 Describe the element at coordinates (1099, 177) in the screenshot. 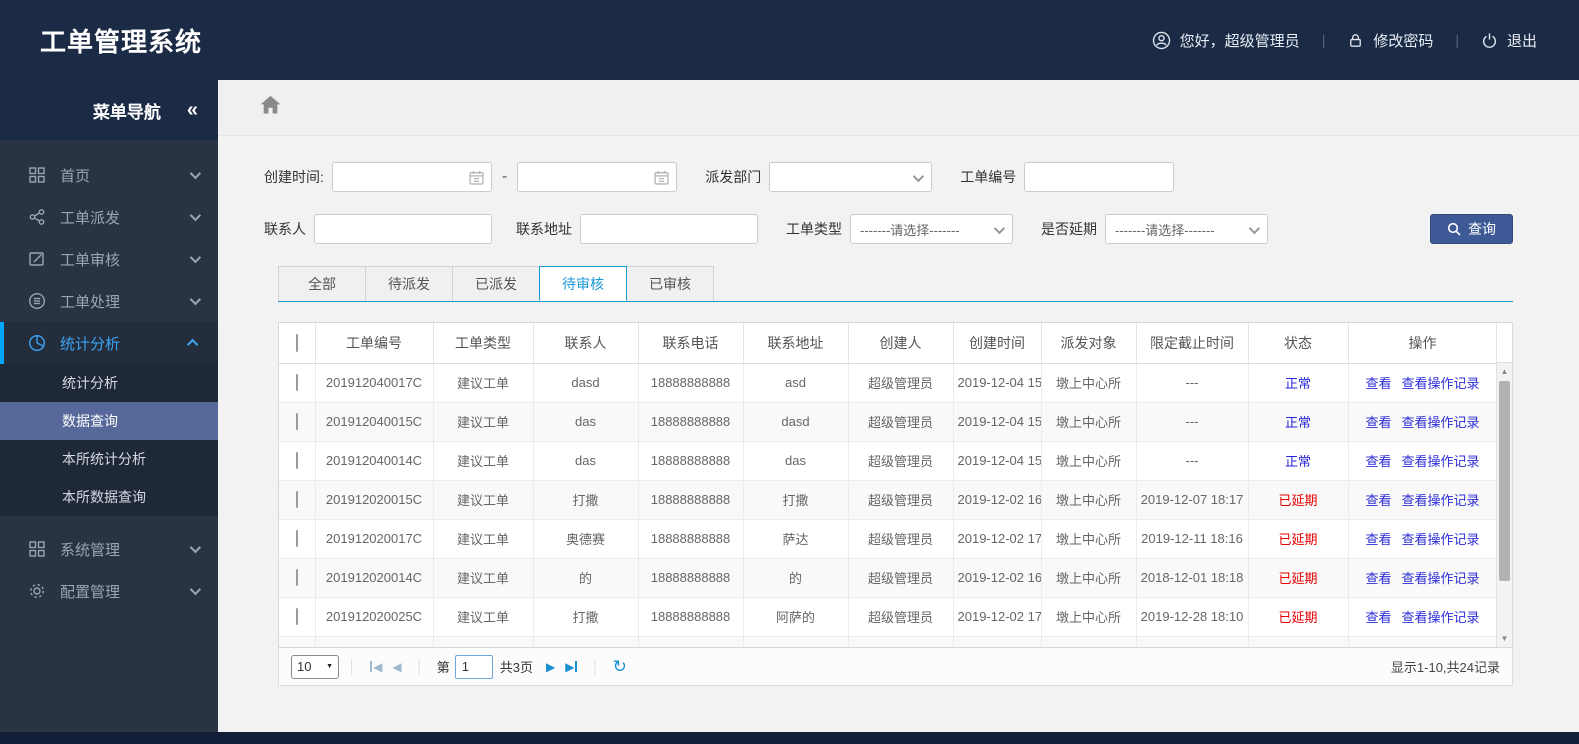

I see `order-no-input` at that location.